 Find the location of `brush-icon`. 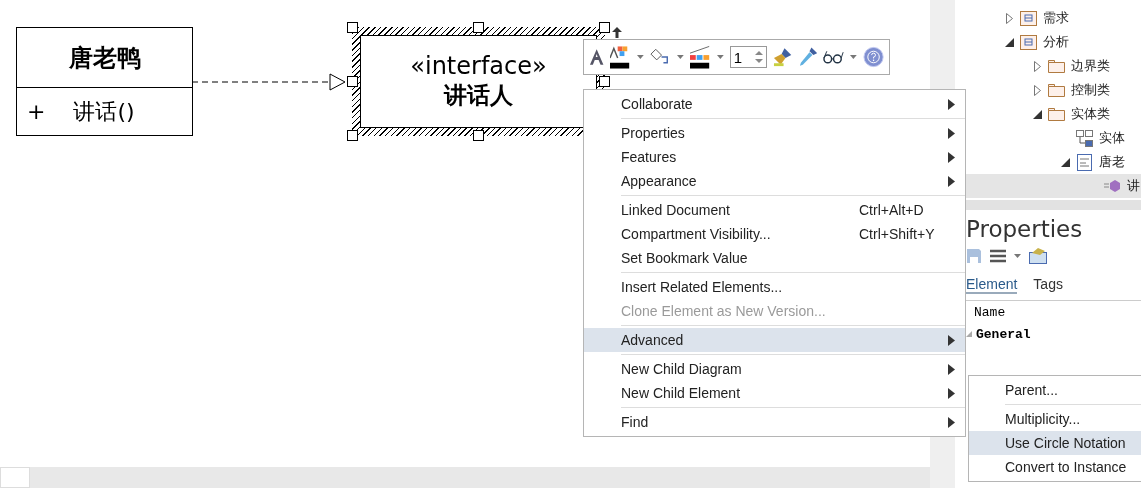

brush-icon is located at coordinates (782, 57).